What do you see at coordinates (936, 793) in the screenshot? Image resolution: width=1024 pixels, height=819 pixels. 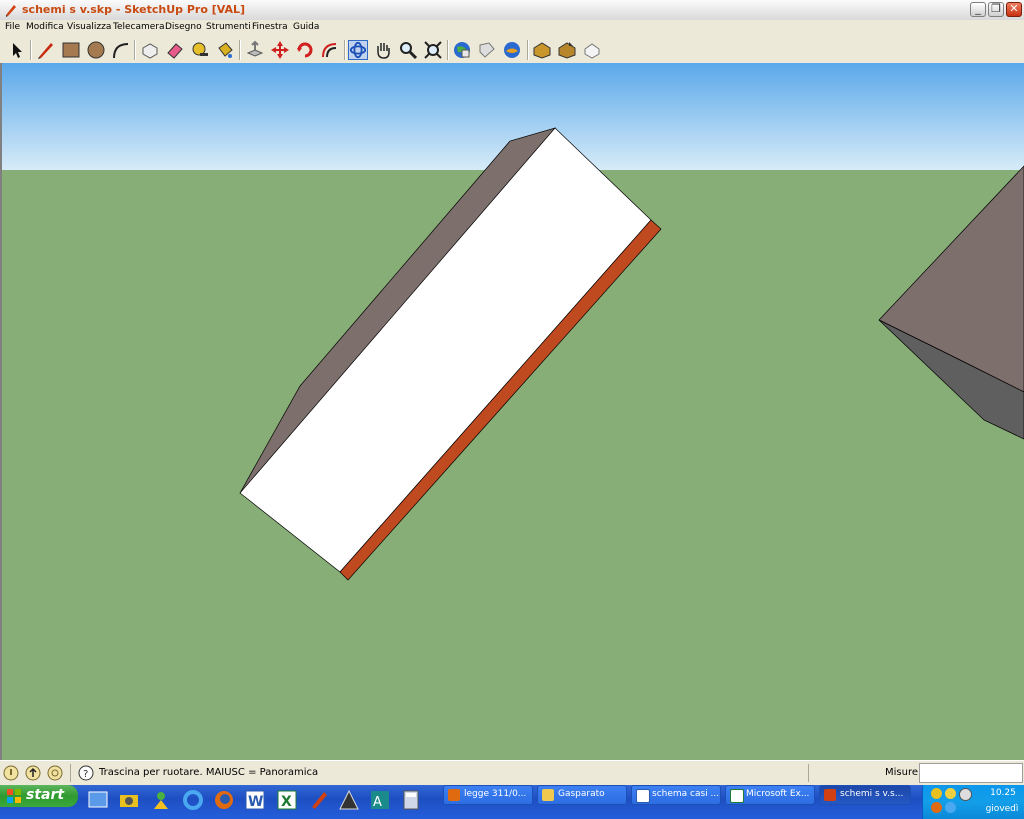 I see `security-shield-icon` at bounding box center [936, 793].